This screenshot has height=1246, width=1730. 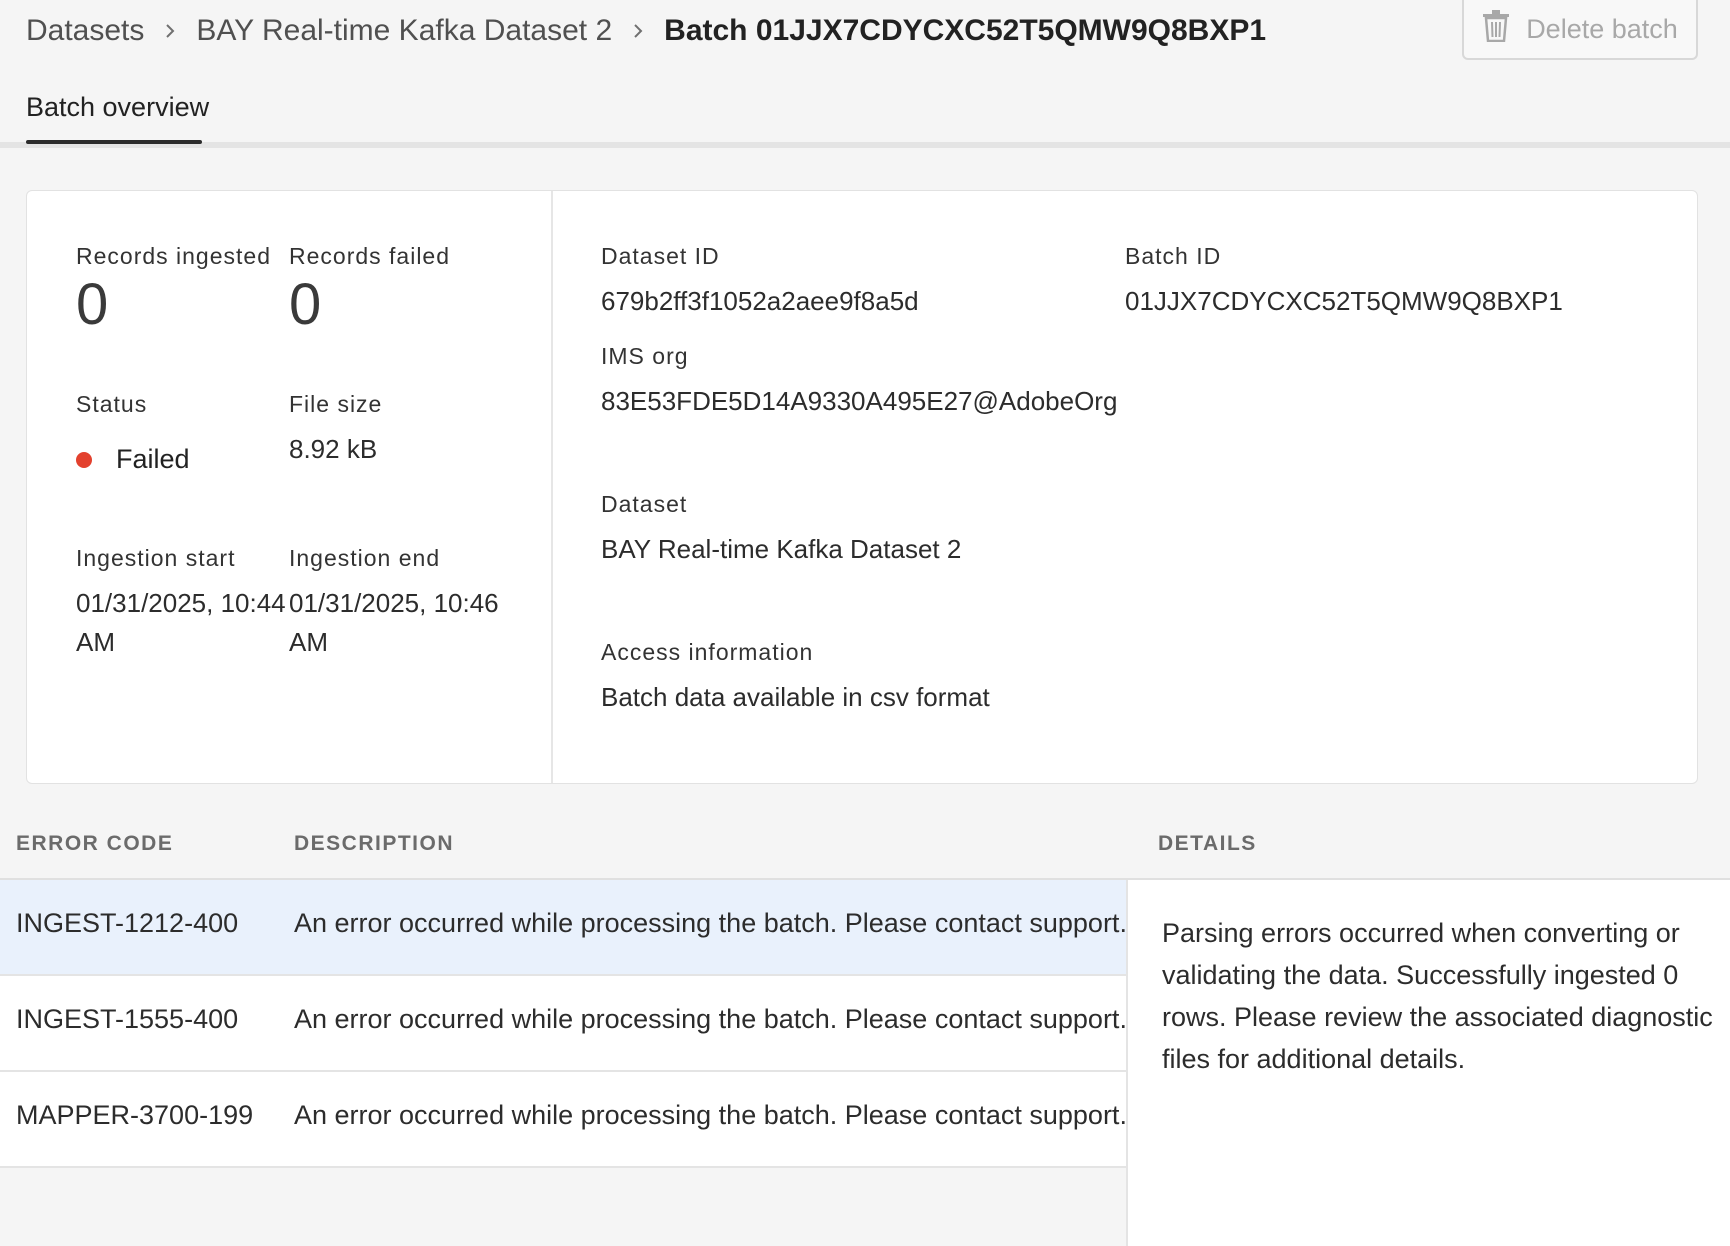 What do you see at coordinates (760, 301) in the screenshot?
I see `dataset-id-value: 679b2ff3f1052a2aee9f8a5d` at bounding box center [760, 301].